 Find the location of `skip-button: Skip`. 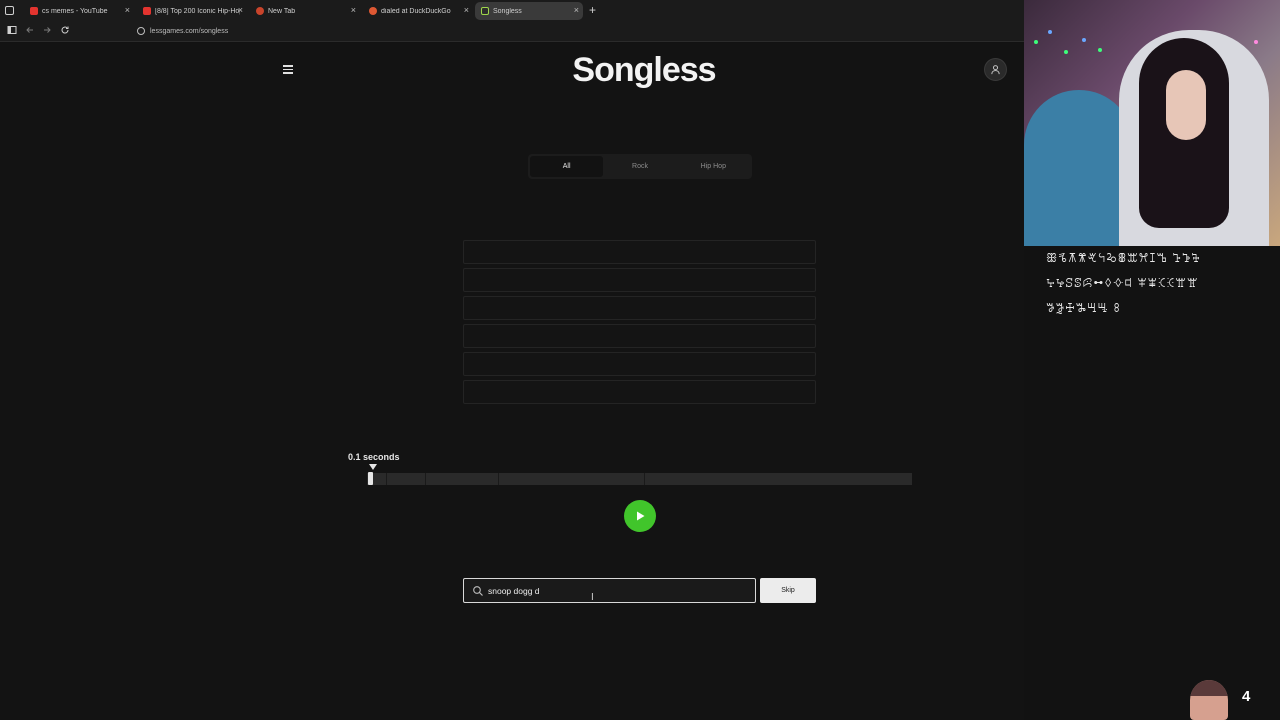

skip-button: Skip is located at coordinates (788, 590).